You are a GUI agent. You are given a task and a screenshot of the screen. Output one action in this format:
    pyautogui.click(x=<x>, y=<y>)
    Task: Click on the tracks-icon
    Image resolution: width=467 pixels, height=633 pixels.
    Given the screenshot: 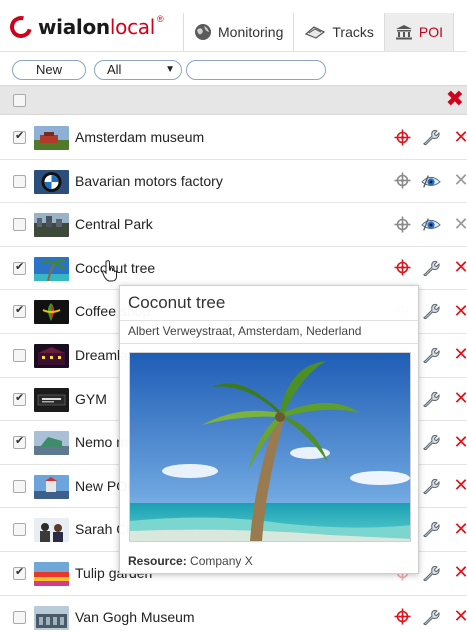 What is the action you would take?
    pyautogui.click(x=315, y=32)
    